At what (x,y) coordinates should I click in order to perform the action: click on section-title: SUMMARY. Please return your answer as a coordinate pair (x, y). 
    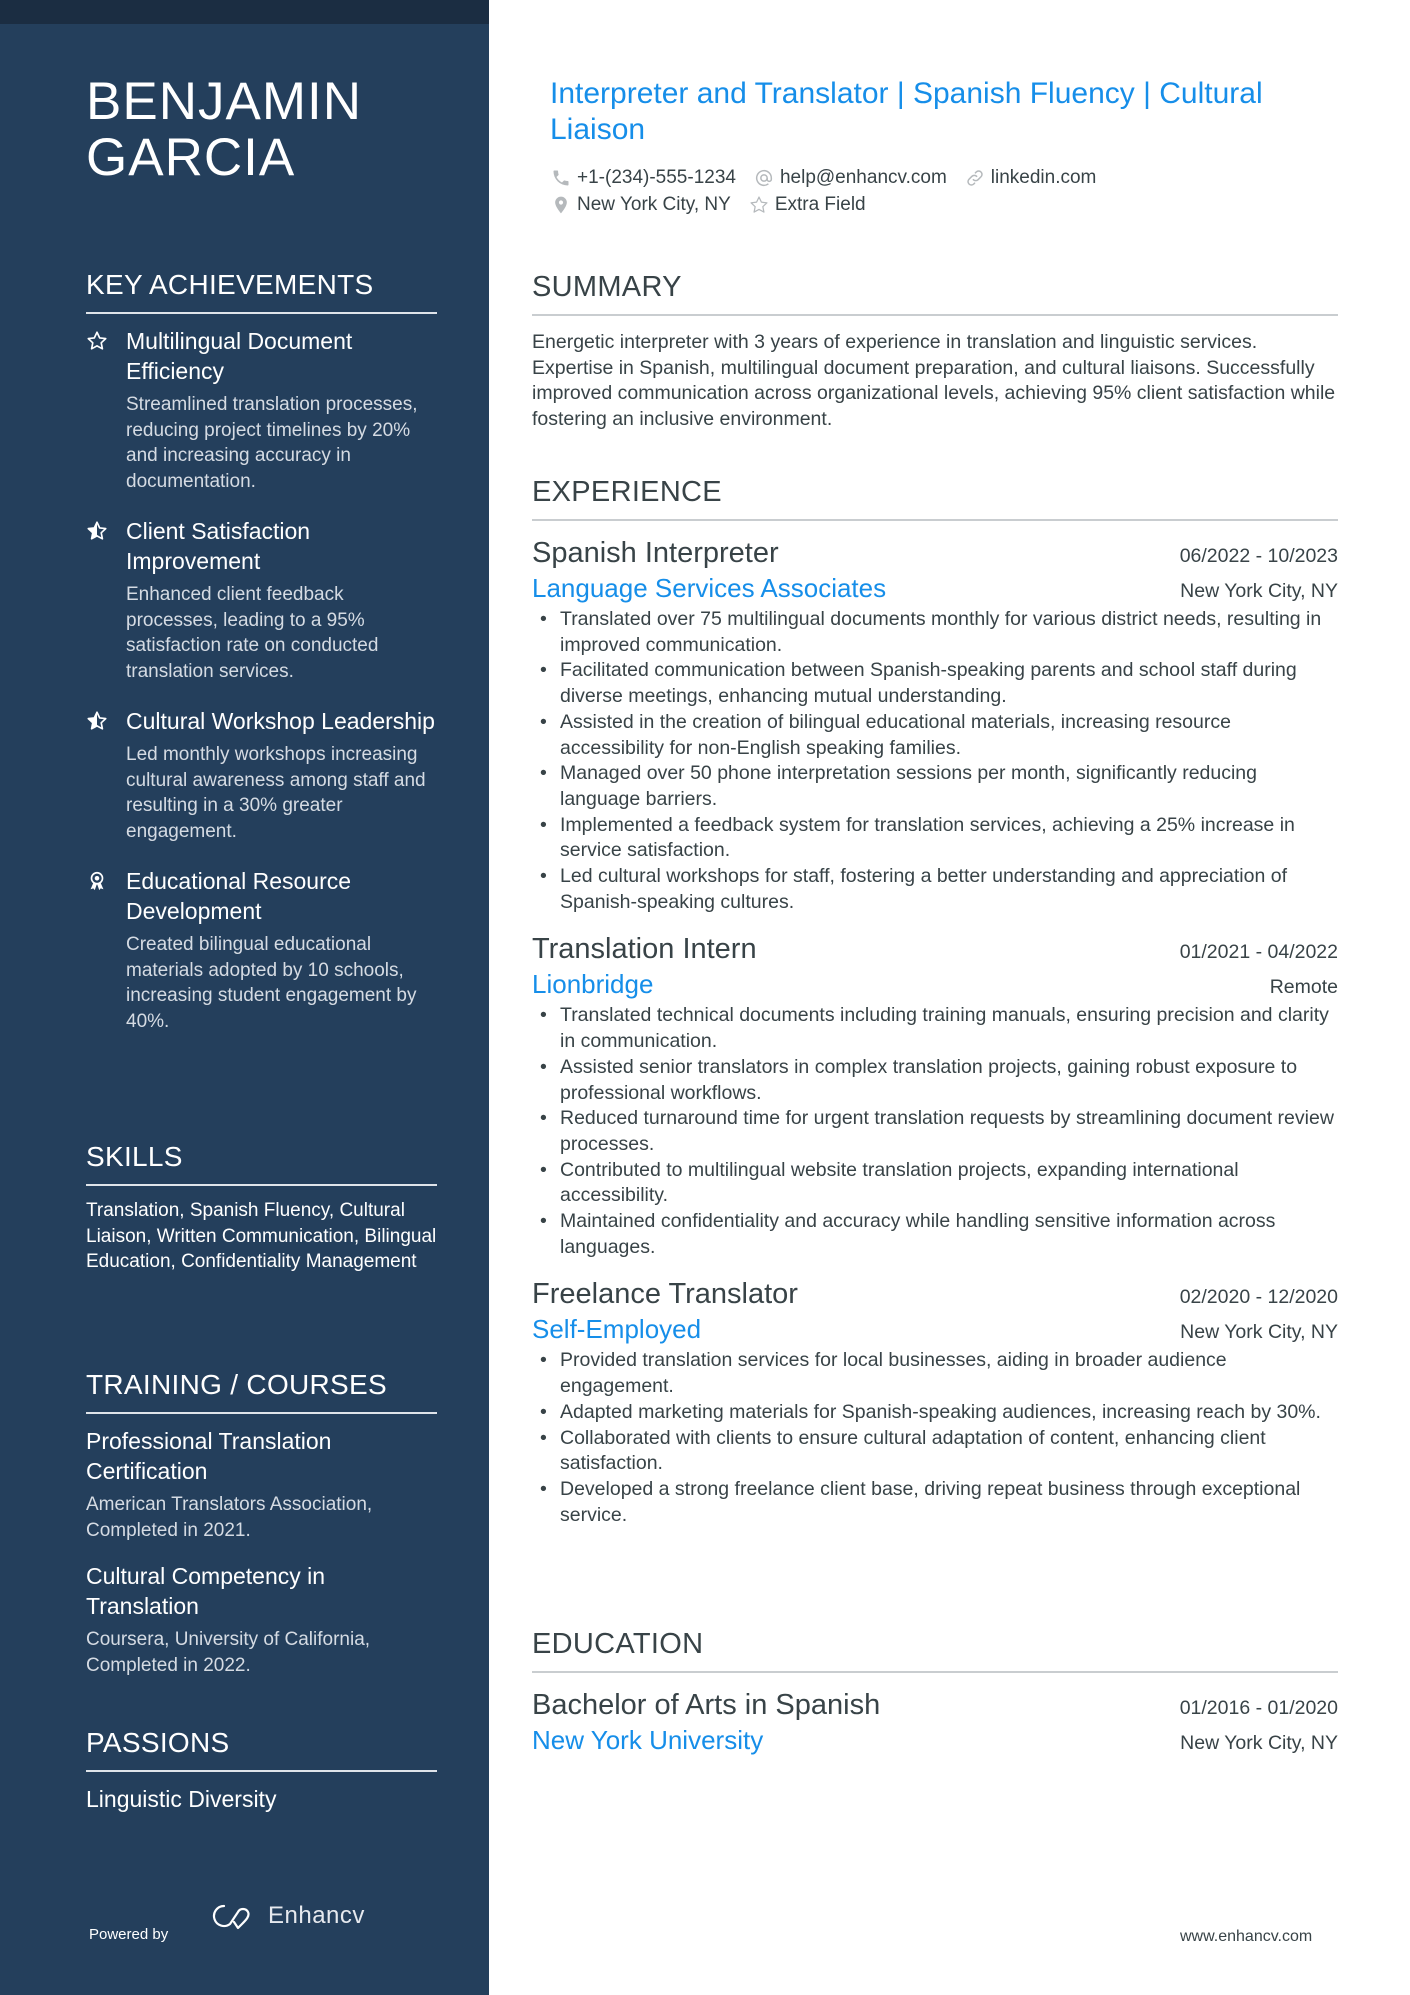
    Looking at the image, I should click on (935, 293).